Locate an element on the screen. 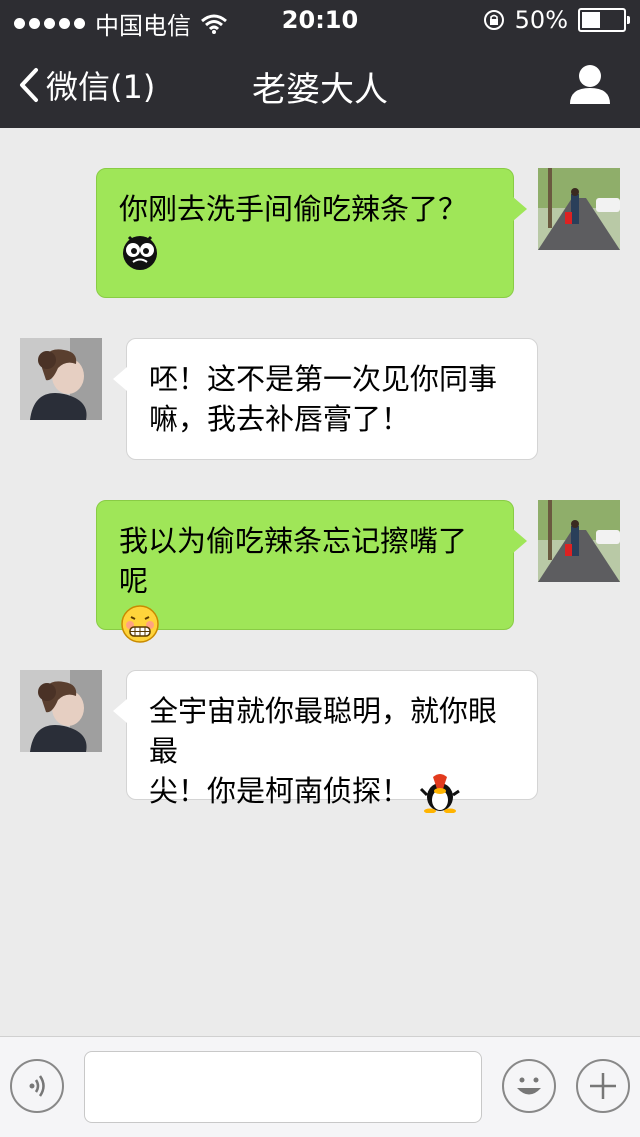  status-right: 50% is located at coordinates (556, 20).